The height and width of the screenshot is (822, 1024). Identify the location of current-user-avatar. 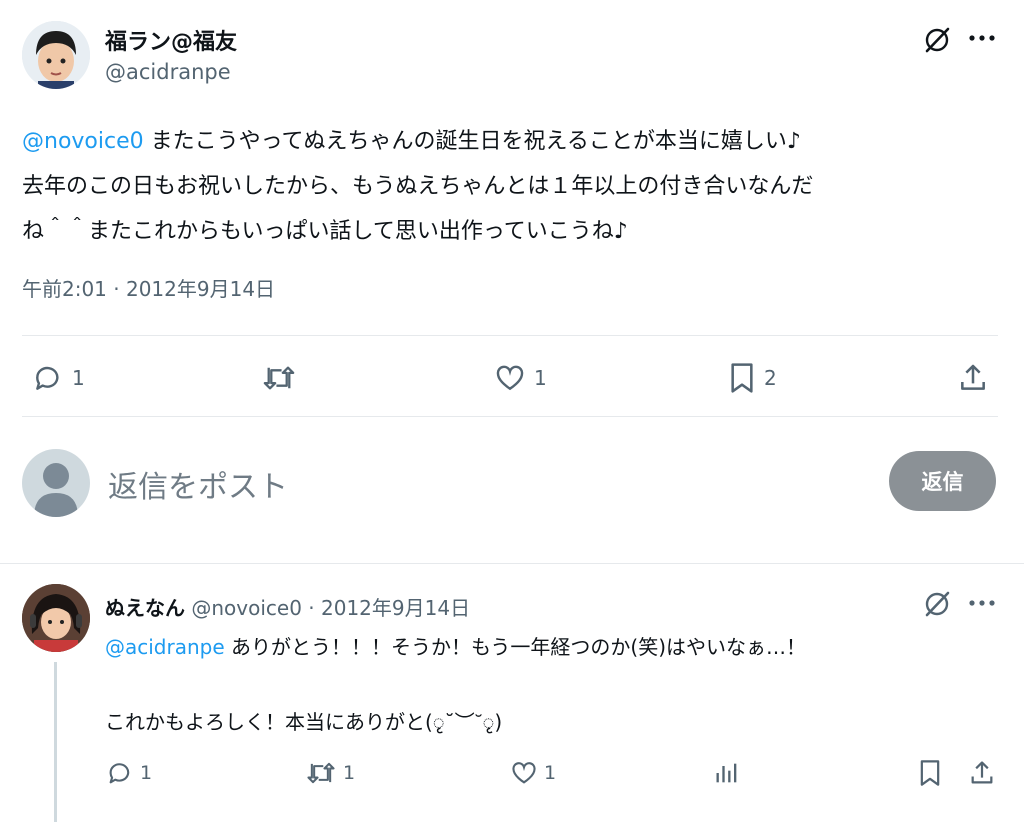
(56, 483).